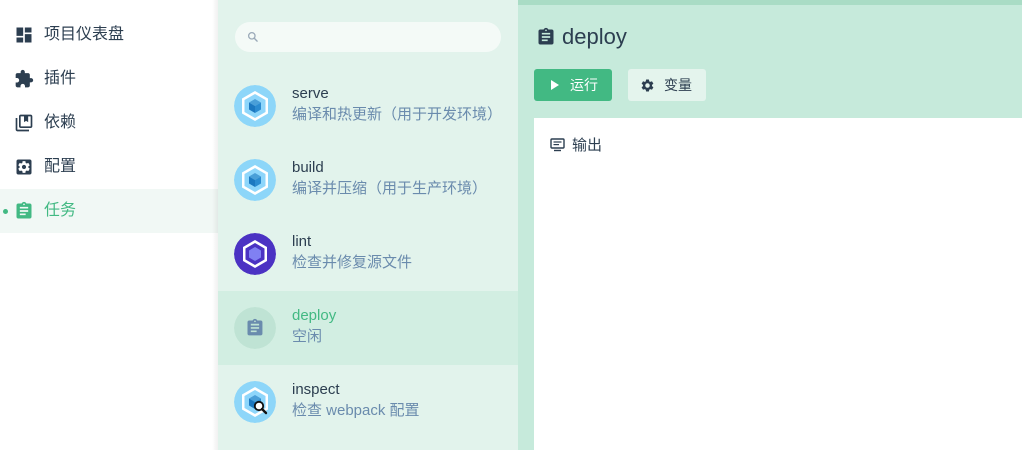 Image resolution: width=1022 pixels, height=450 pixels. I want to click on task-item-inspect: inspect 检查 webpack 配置, so click(368, 402).